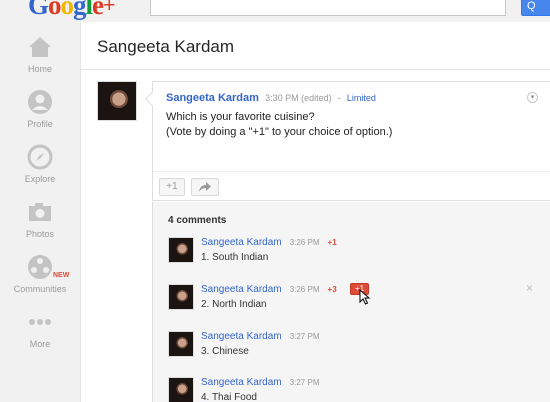 This screenshot has height=402, width=550. What do you see at coordinates (240, 117) in the screenshot?
I see `post-text-line: Which is your favorite cuisine?` at bounding box center [240, 117].